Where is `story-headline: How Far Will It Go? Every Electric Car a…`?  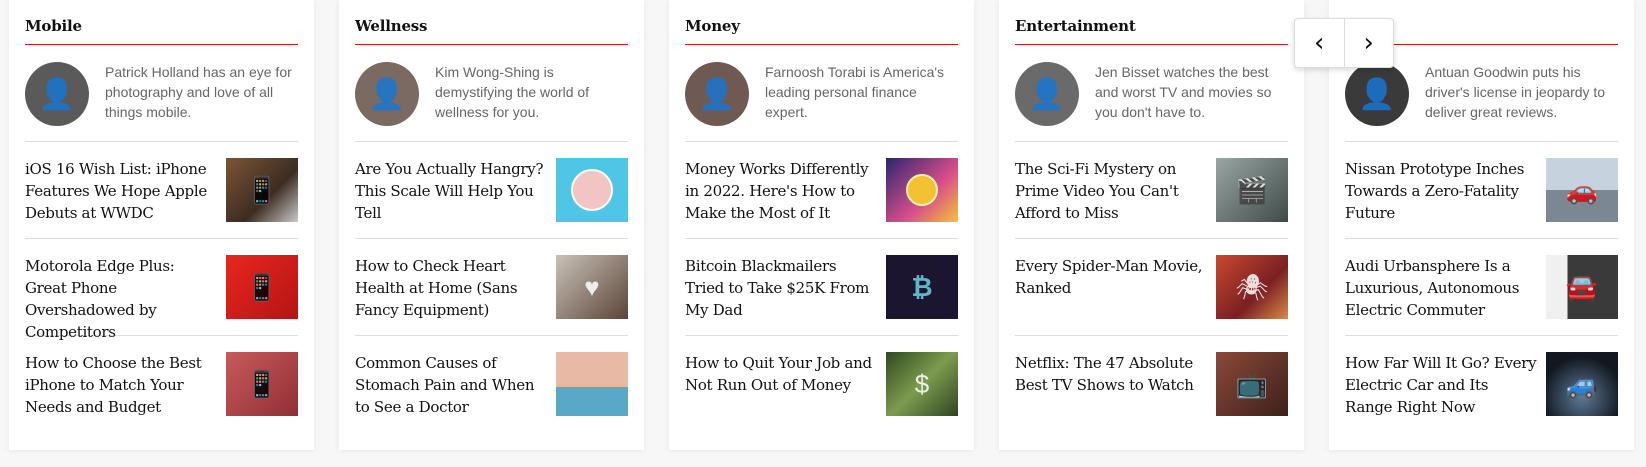
story-headline: How Far Will It Go? Every Electric Car a… is located at coordinates (1441, 385).